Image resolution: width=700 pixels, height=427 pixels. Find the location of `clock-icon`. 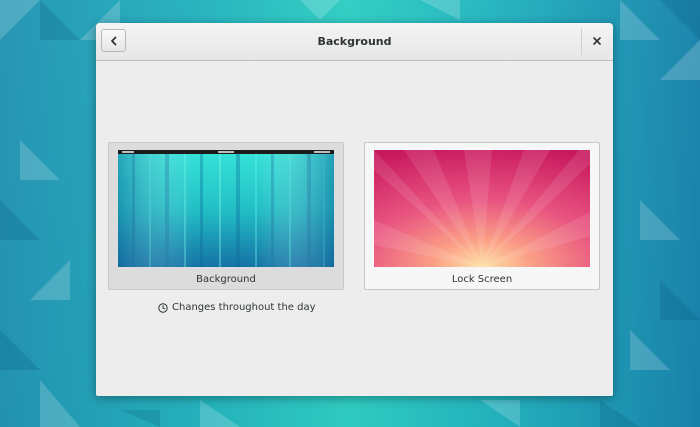

clock-icon is located at coordinates (163, 307).